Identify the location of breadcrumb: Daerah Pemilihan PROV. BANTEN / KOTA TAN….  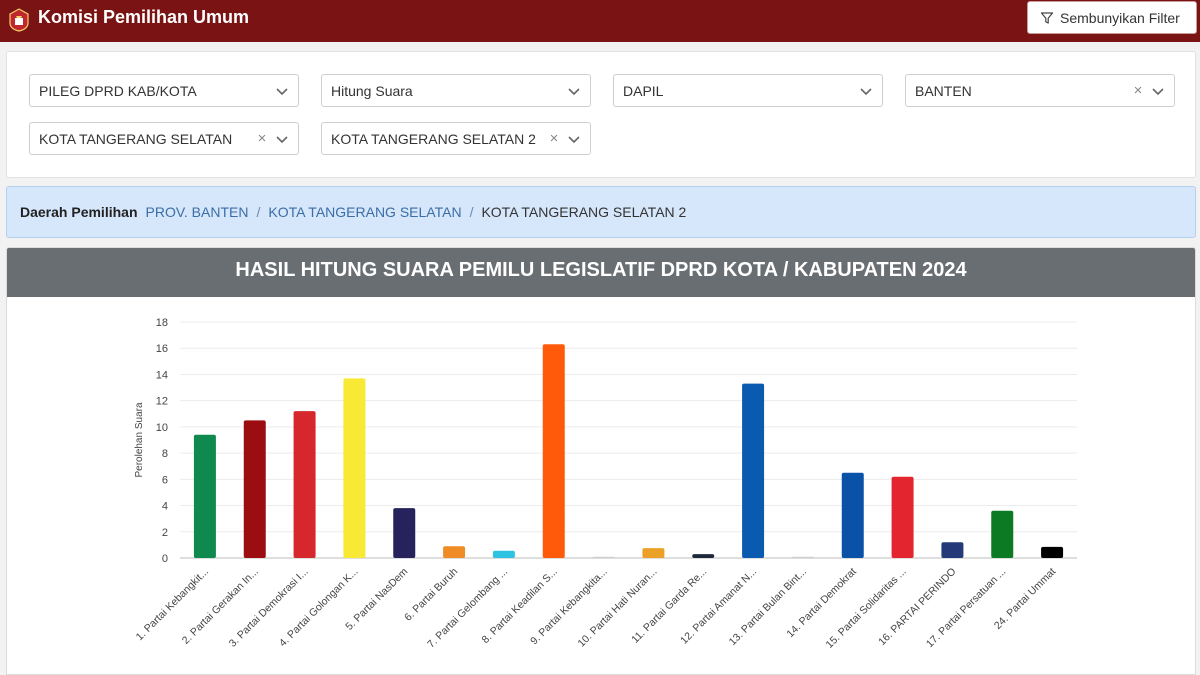
(601, 212).